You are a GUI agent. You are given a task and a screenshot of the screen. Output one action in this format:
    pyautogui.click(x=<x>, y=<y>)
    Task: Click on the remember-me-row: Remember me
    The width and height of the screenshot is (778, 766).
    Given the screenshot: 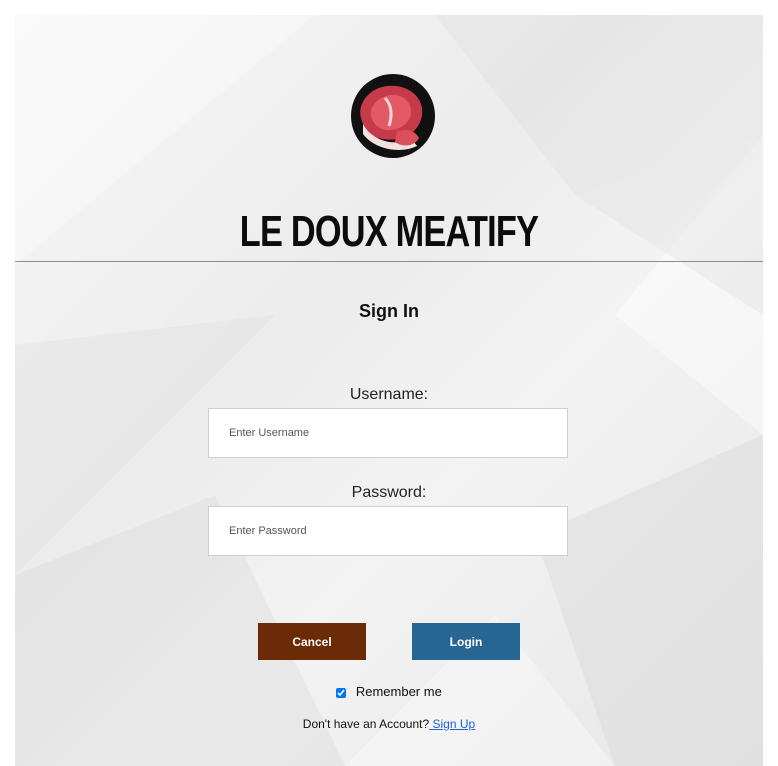 What is the action you would take?
    pyautogui.click(x=389, y=691)
    